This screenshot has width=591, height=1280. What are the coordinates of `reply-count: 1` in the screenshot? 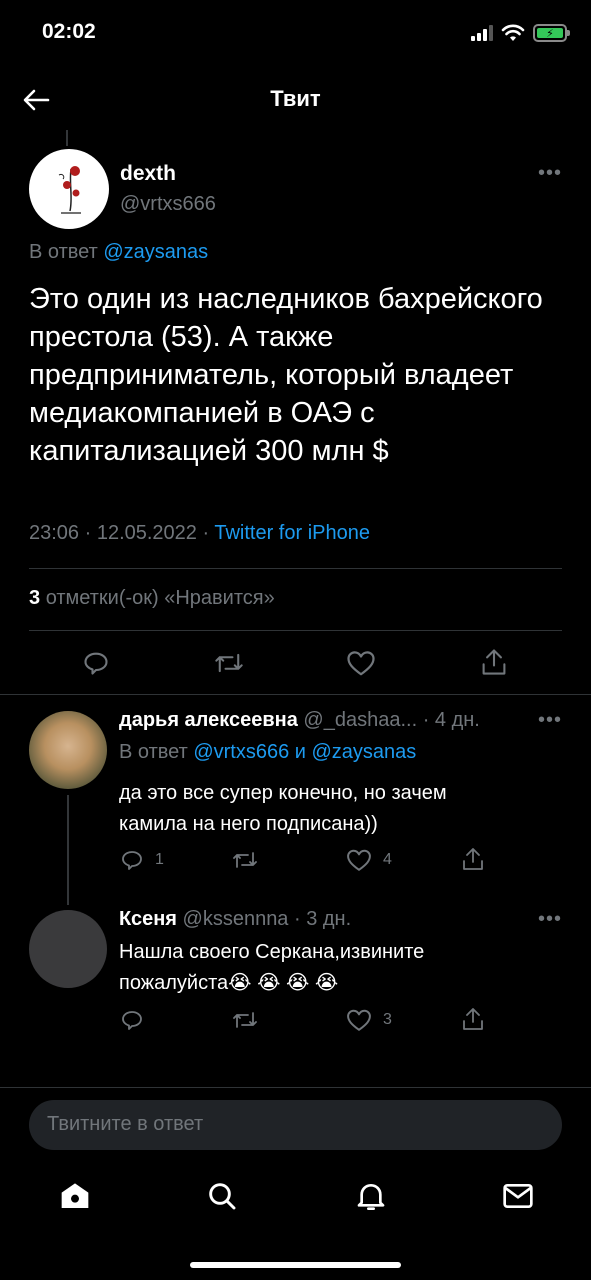 It's located at (159, 859).